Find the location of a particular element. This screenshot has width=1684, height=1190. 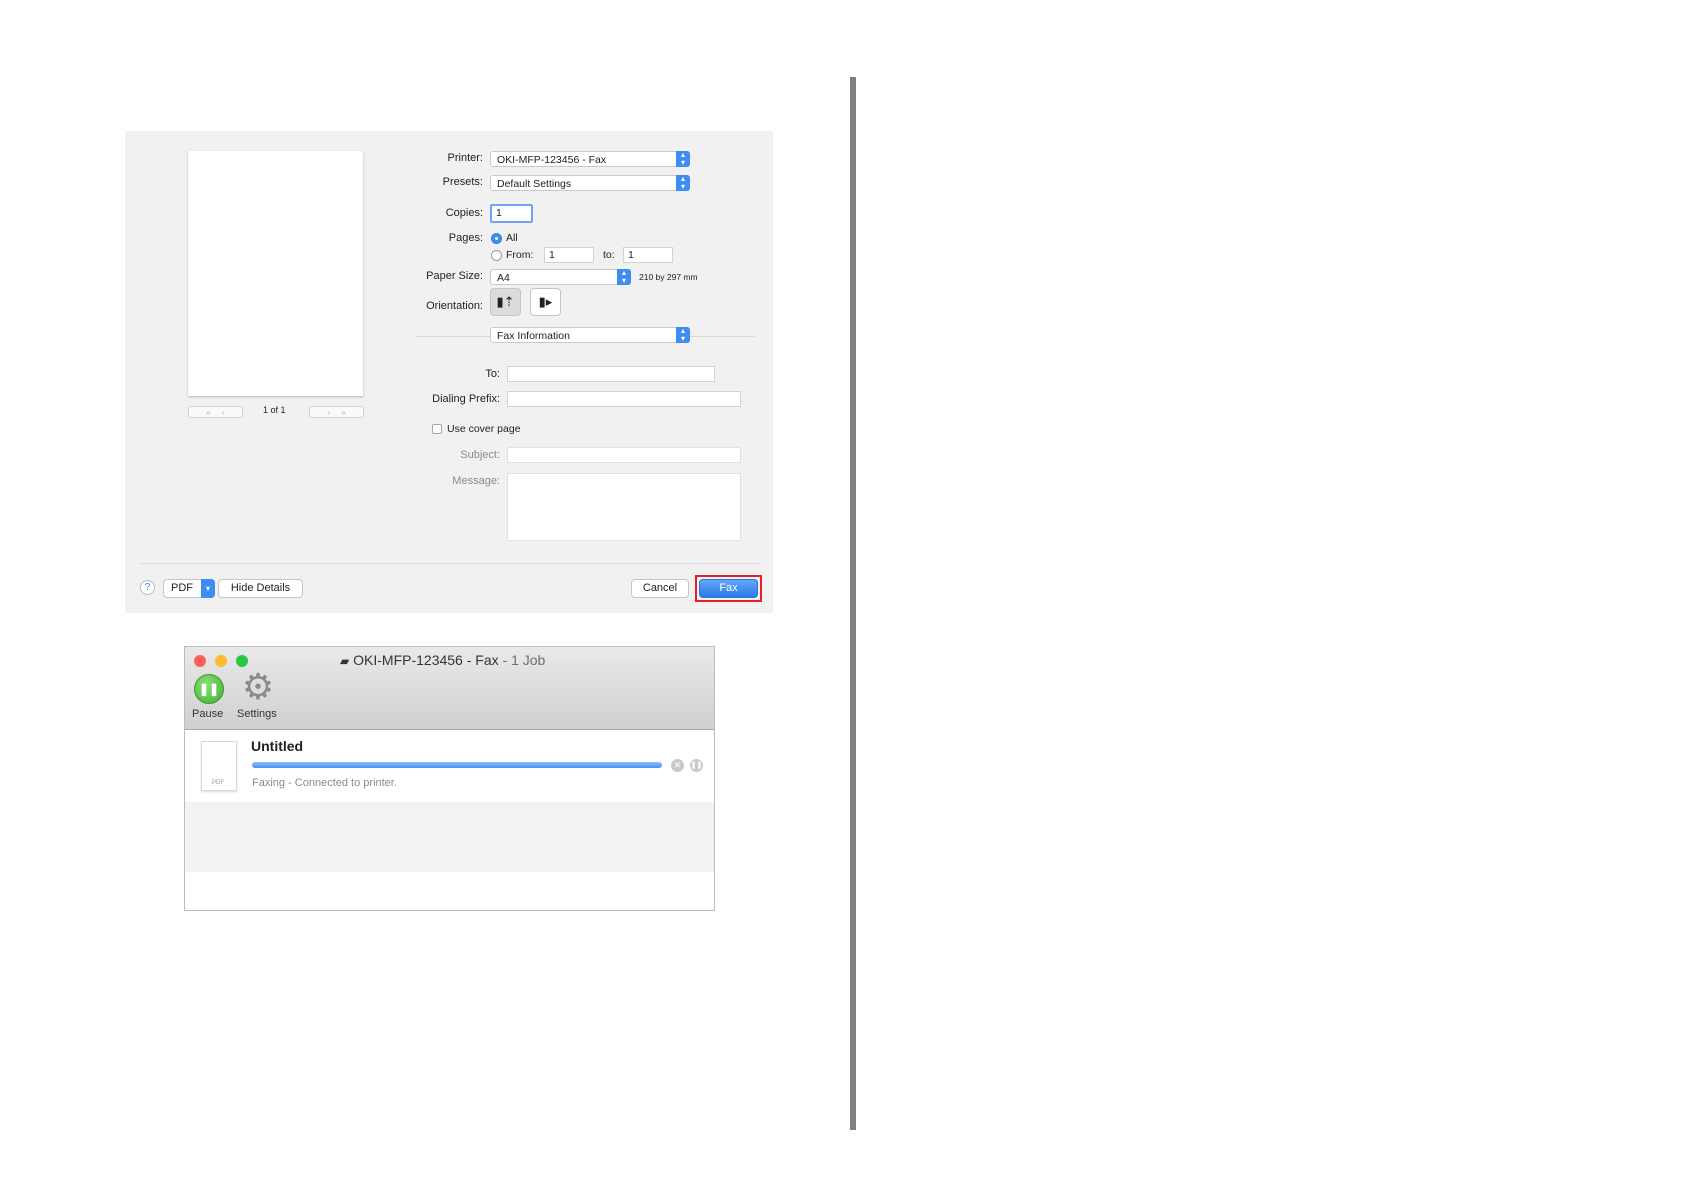

cancel-job-button: ✕ is located at coordinates (677, 765).